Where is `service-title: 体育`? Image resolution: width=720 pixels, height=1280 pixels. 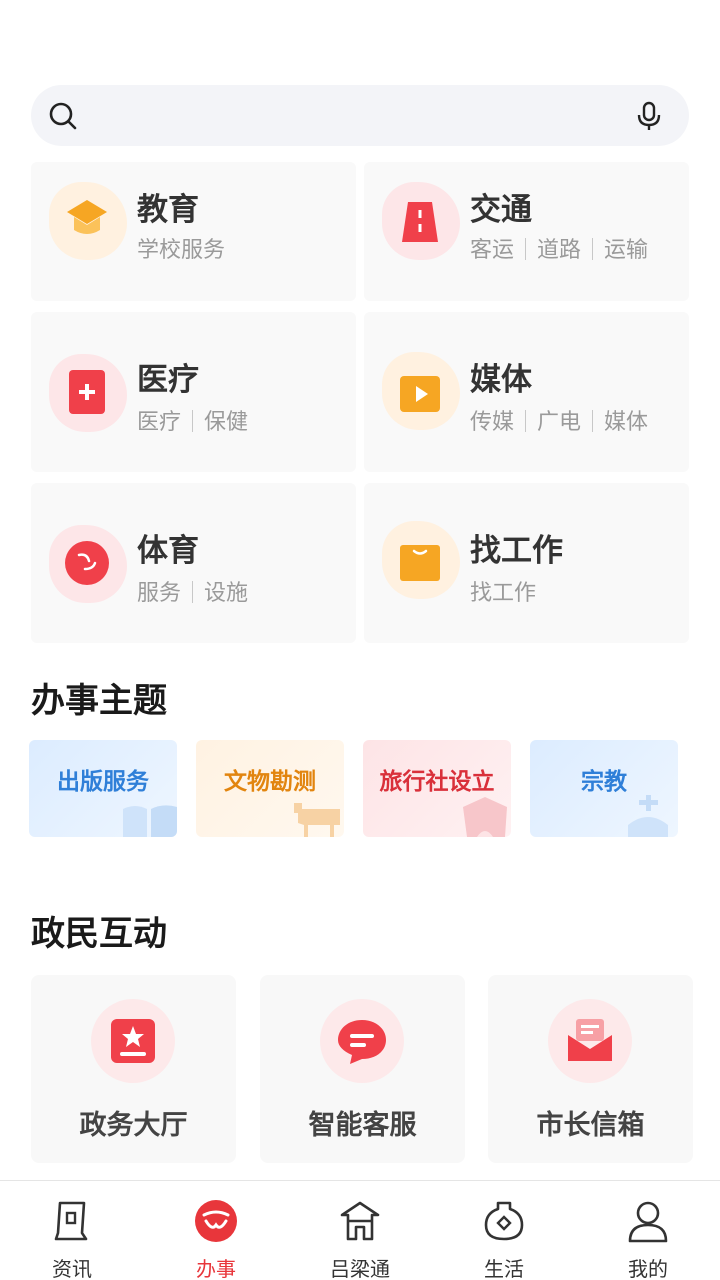 service-title: 体育 is located at coordinates (168, 551).